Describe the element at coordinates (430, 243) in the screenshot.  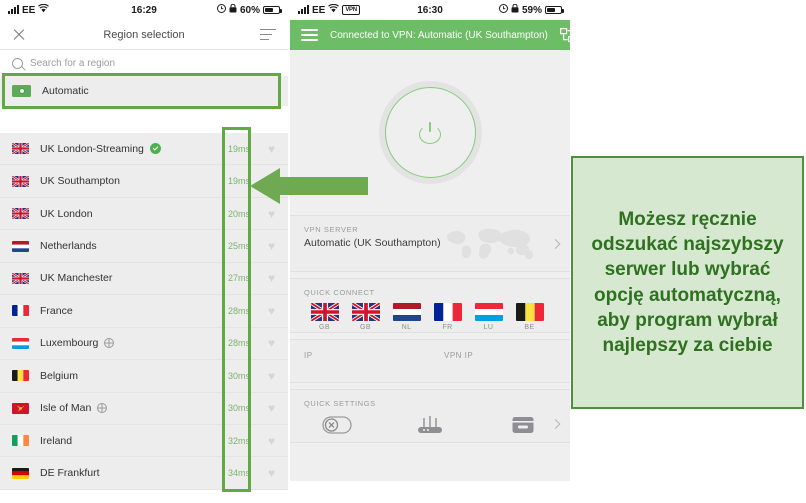
I see `vpn-server-card: VPN SERVER Automatic (UK Southampton)` at that location.